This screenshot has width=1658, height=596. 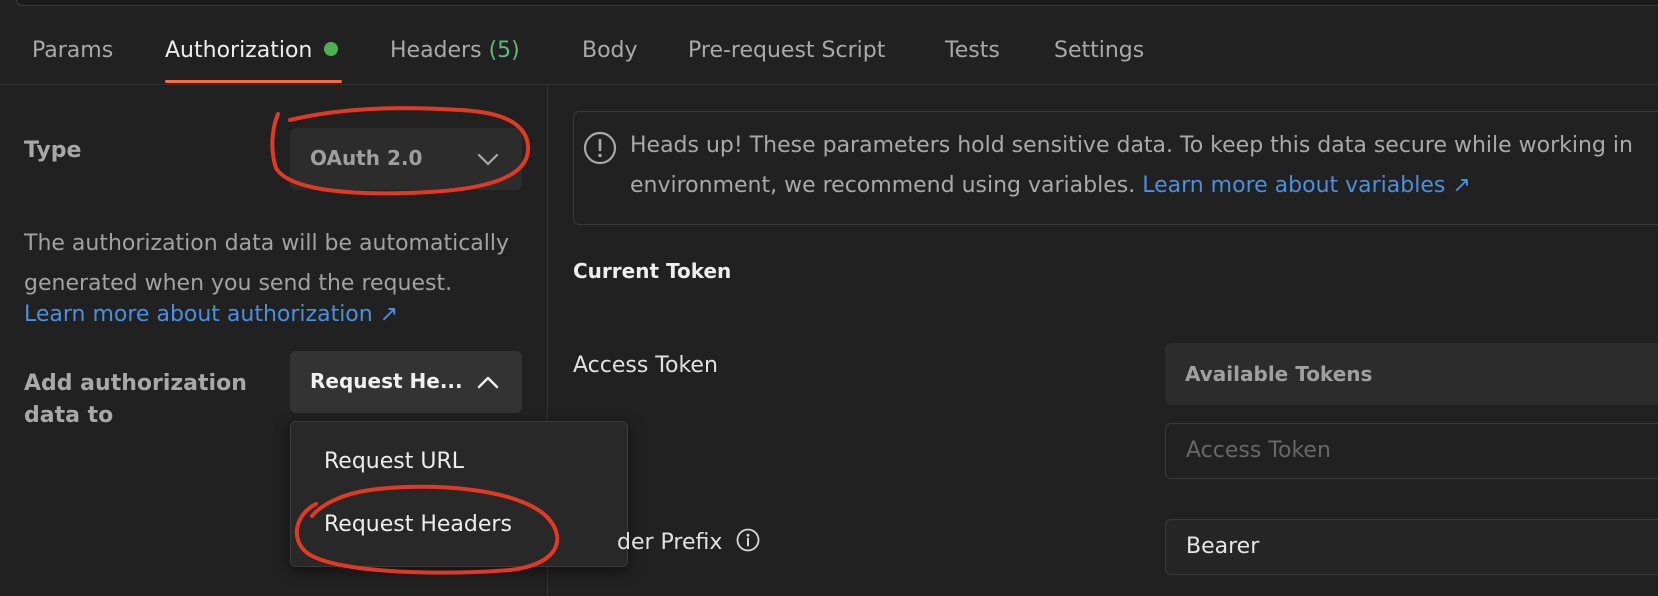 What do you see at coordinates (504, 50) in the screenshot?
I see `headers-count-badge: (5)` at bounding box center [504, 50].